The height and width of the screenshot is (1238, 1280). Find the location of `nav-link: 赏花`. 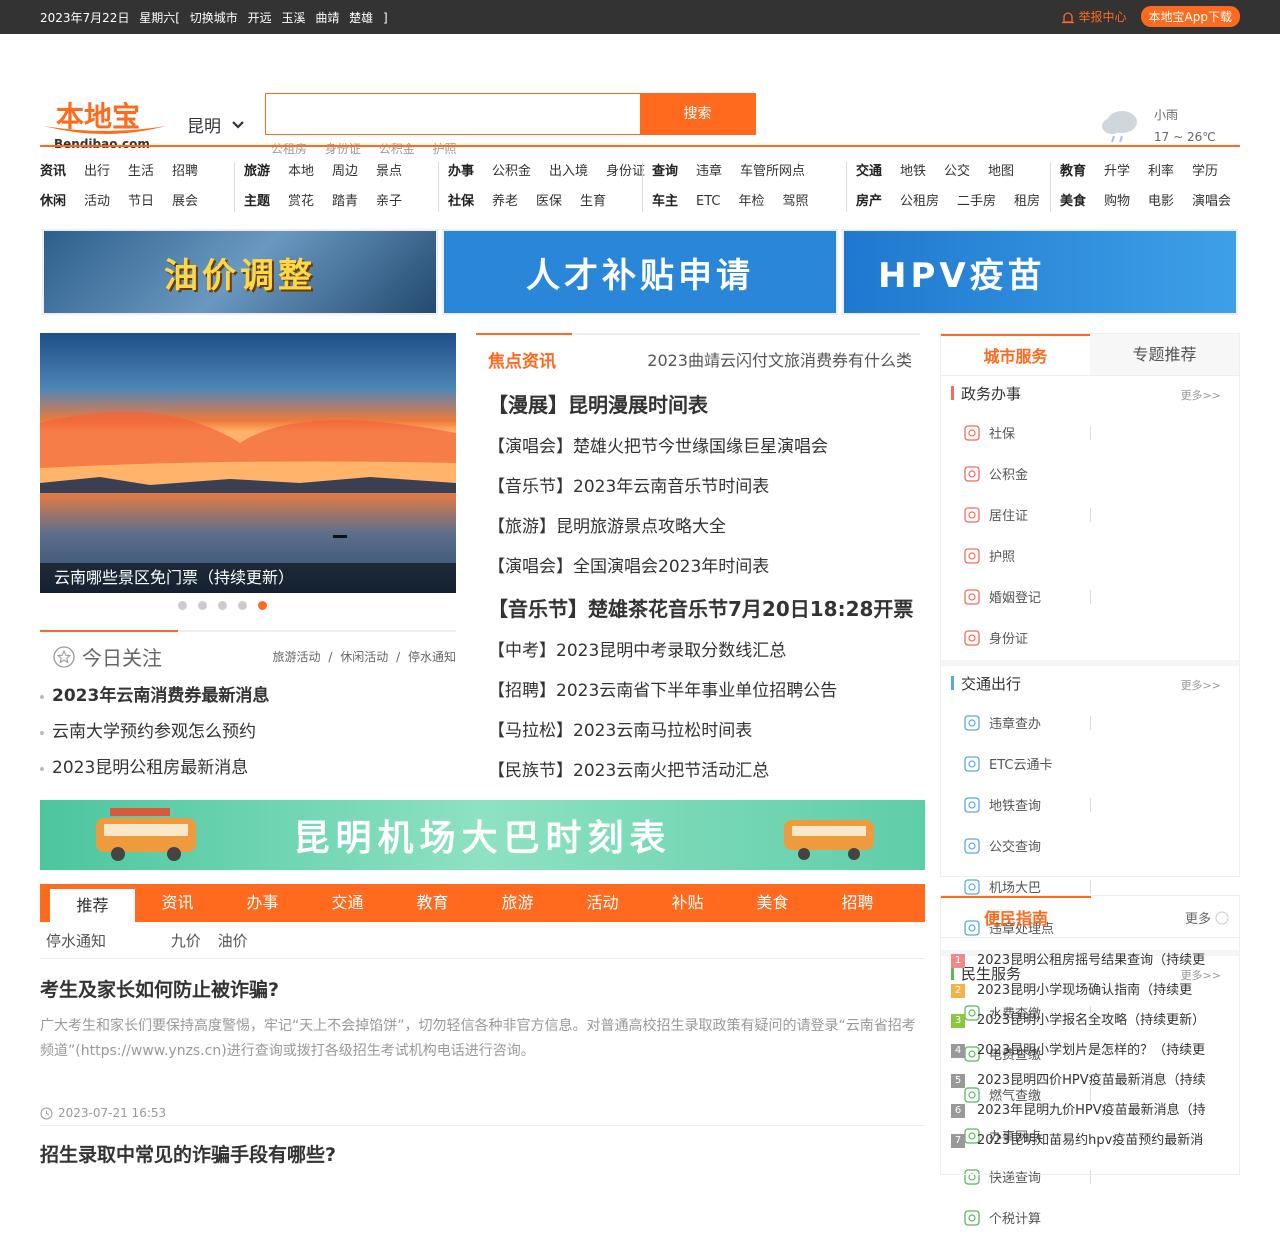

nav-link: 赏花 is located at coordinates (301, 202).